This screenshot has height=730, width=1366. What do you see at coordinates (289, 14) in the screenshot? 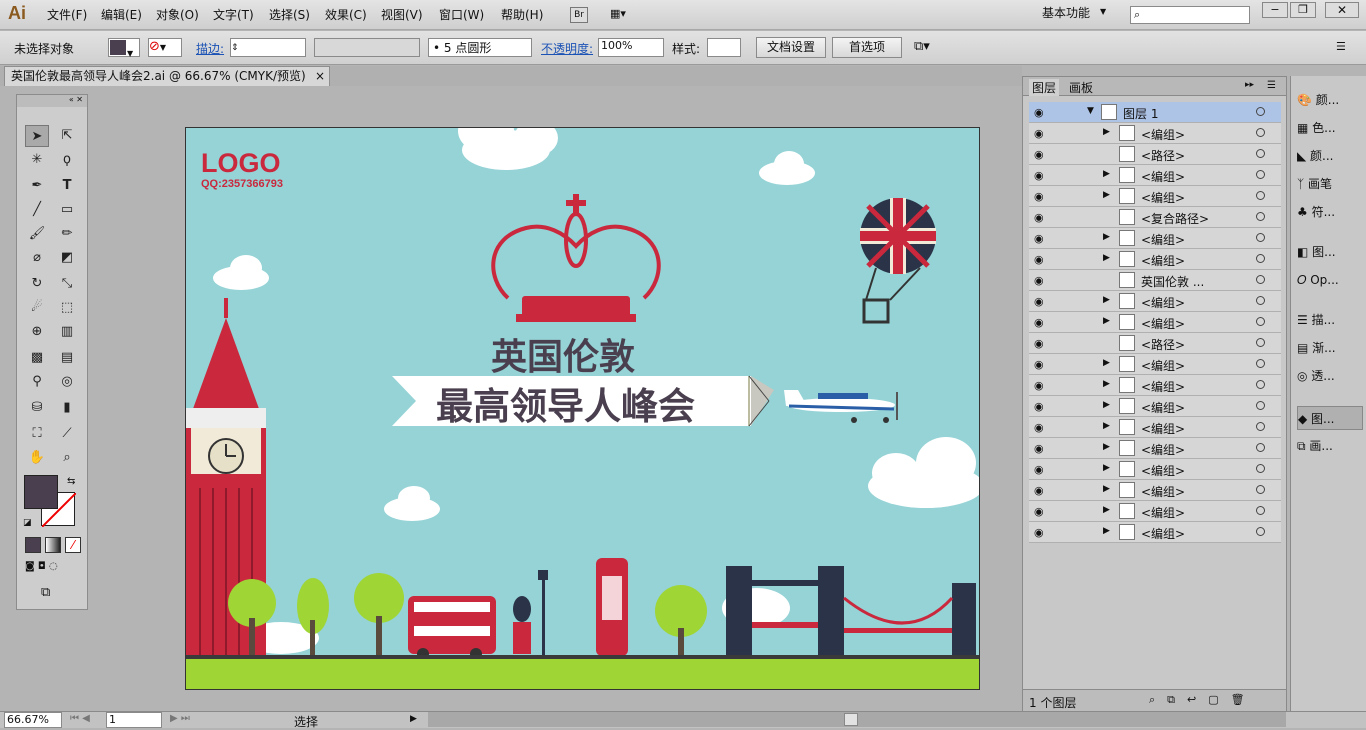
I see `menu-select: 选择(S)` at bounding box center [289, 14].